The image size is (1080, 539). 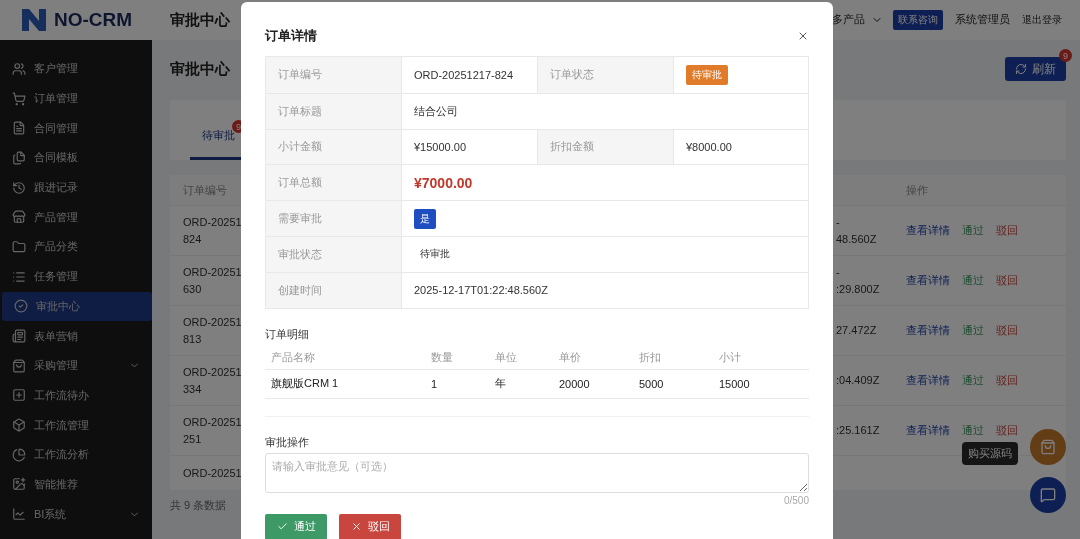 I want to click on sidebar-item: 任务管理, so click(x=76, y=276).